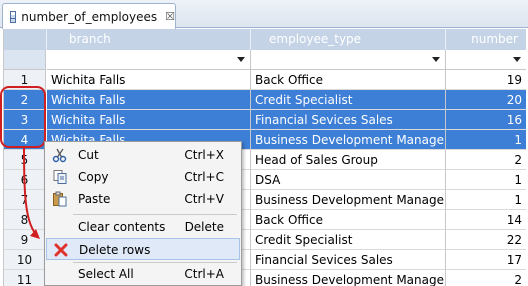  Describe the element at coordinates (486, 100) in the screenshot. I see `cell-number: 20` at that location.